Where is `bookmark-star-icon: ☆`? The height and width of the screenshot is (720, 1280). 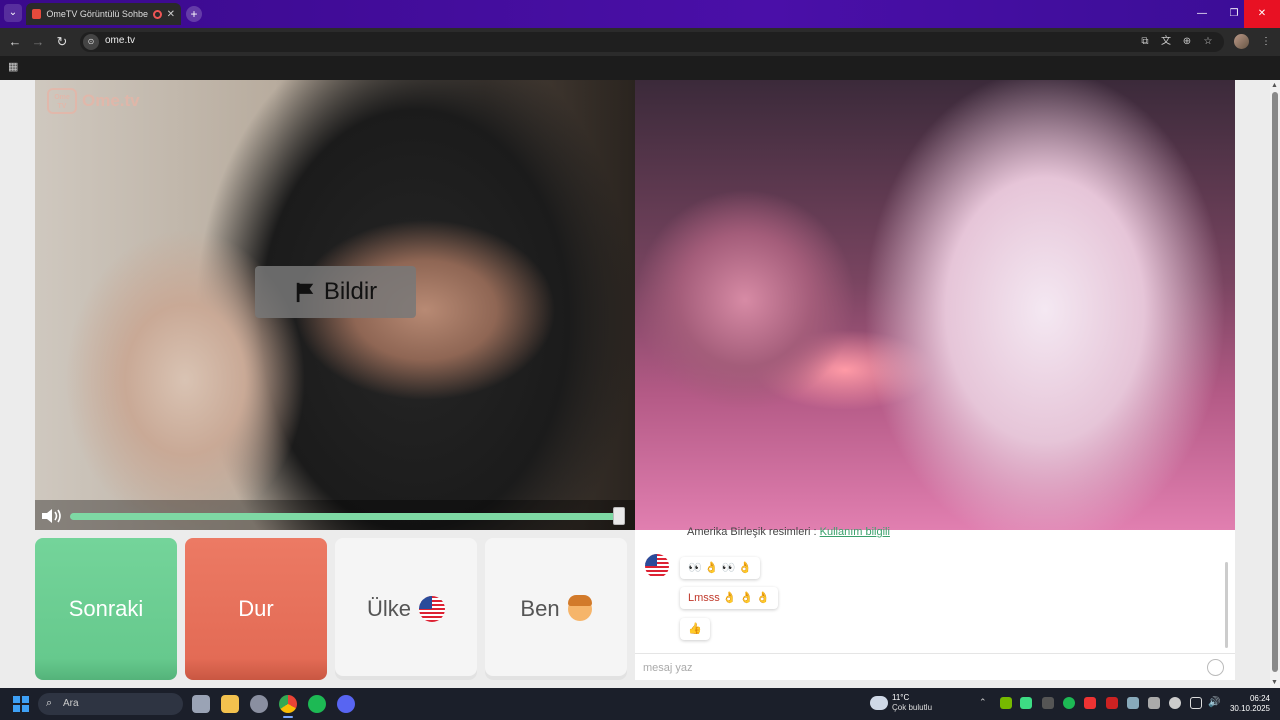 bookmark-star-icon: ☆ is located at coordinates (1208, 42).